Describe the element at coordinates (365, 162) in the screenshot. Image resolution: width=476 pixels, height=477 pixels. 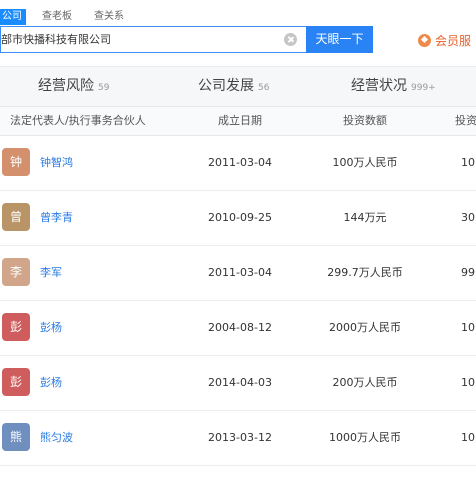
I see `investment-amount: 100万人民币` at that location.